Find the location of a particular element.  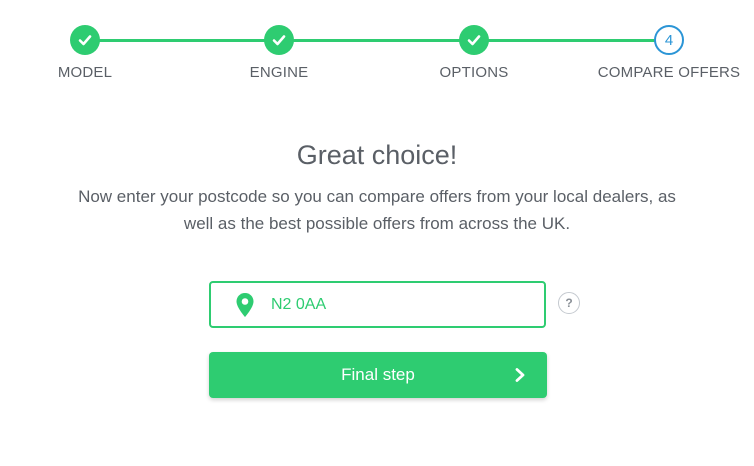

final-step-button: Final step is located at coordinates (378, 375).